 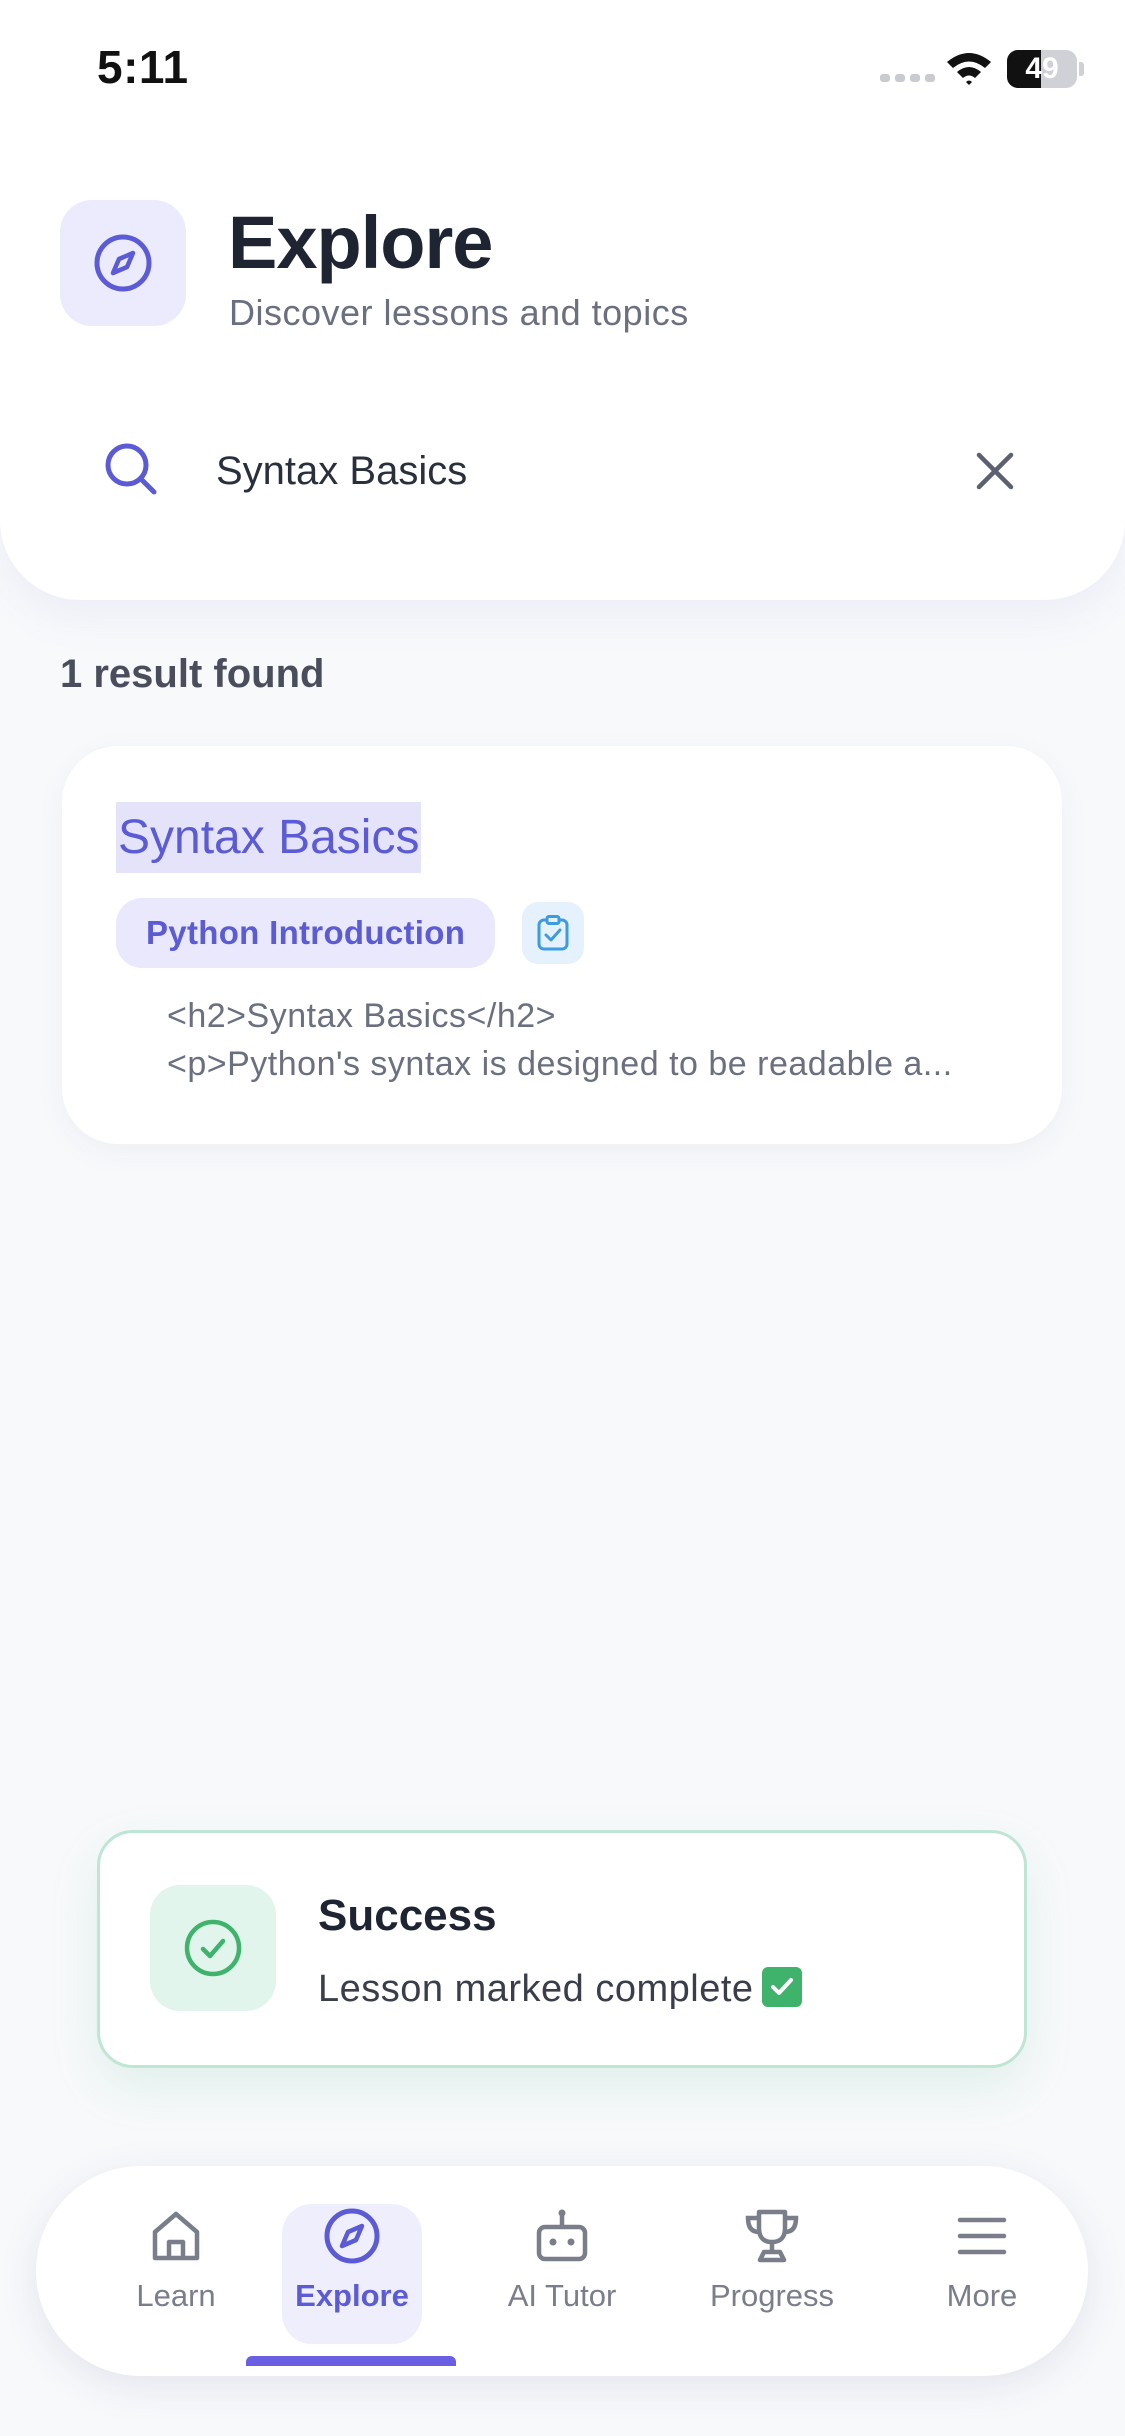 I want to click on tab-label: Explore, so click(x=352, y=2295).